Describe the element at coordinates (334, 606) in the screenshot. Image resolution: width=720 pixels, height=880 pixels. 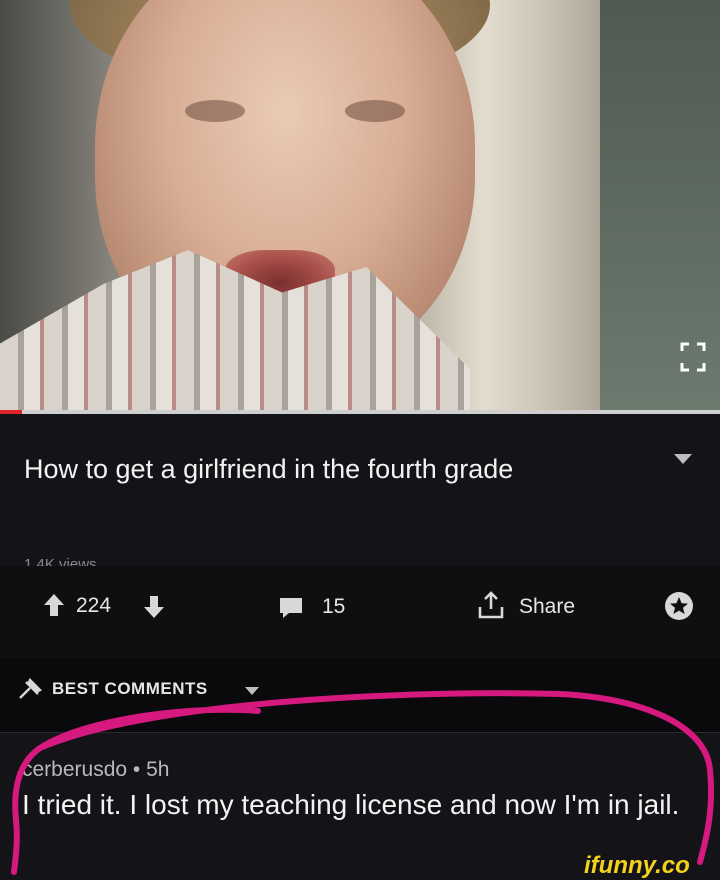
I see `comment-count: 15` at that location.